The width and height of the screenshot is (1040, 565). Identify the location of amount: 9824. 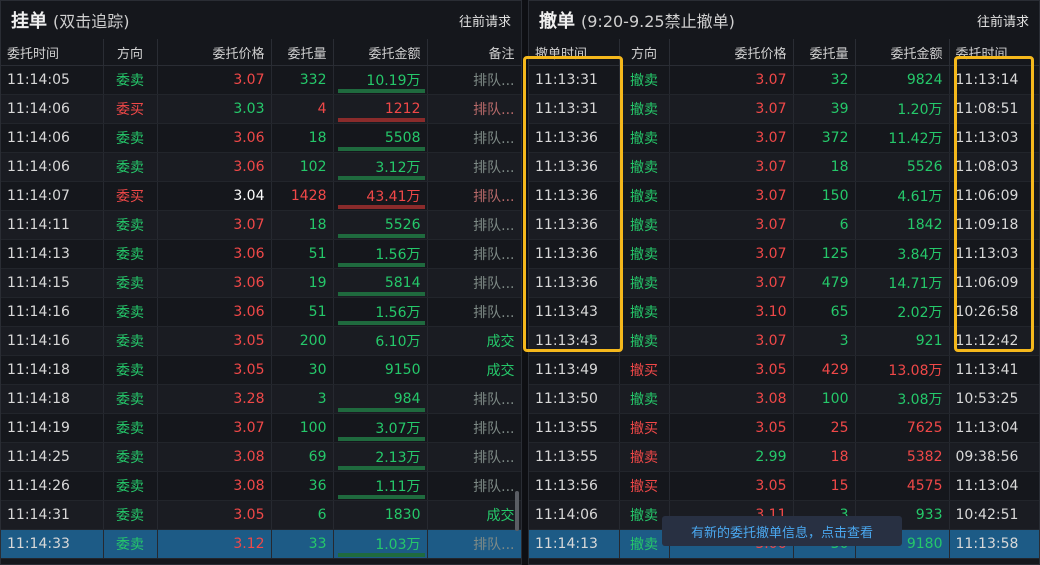
(902, 80).